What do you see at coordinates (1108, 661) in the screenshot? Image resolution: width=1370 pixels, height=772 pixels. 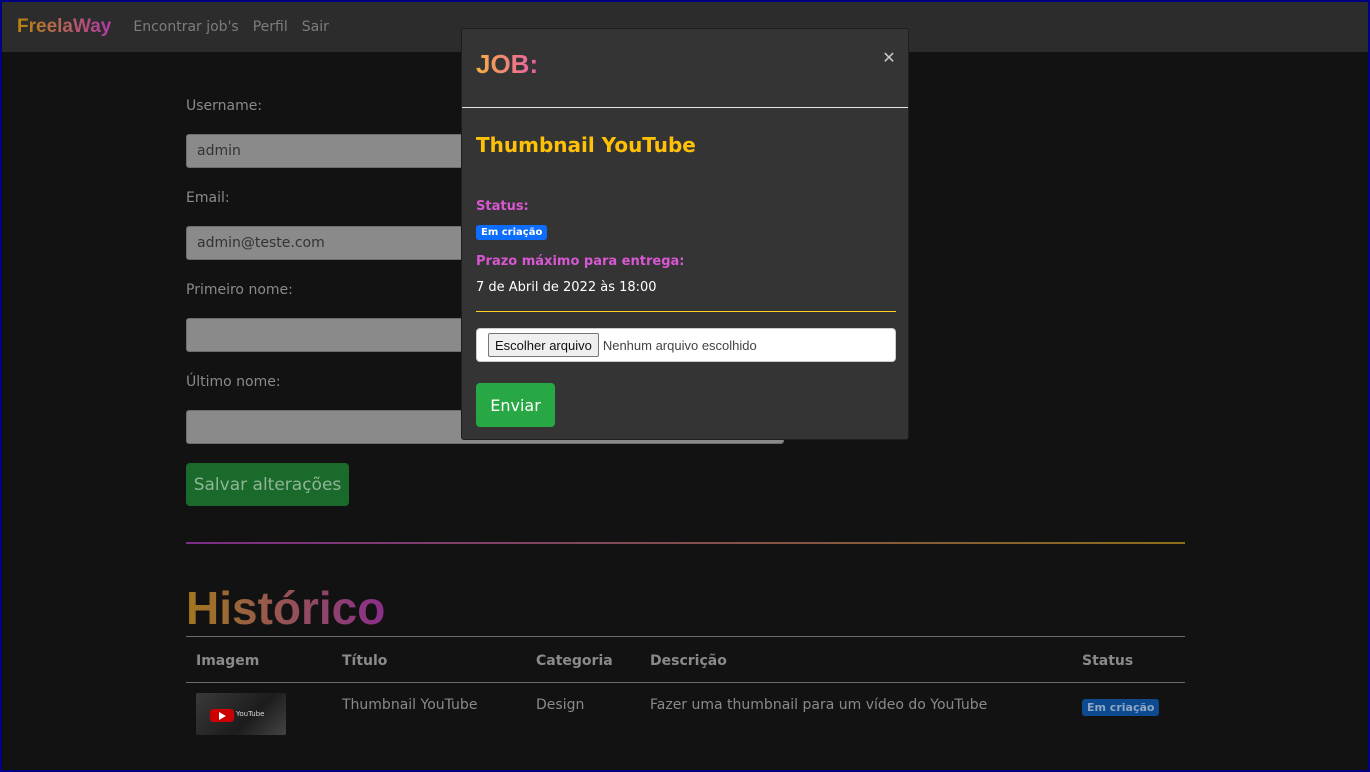 I see `column-header-status: Status` at bounding box center [1108, 661].